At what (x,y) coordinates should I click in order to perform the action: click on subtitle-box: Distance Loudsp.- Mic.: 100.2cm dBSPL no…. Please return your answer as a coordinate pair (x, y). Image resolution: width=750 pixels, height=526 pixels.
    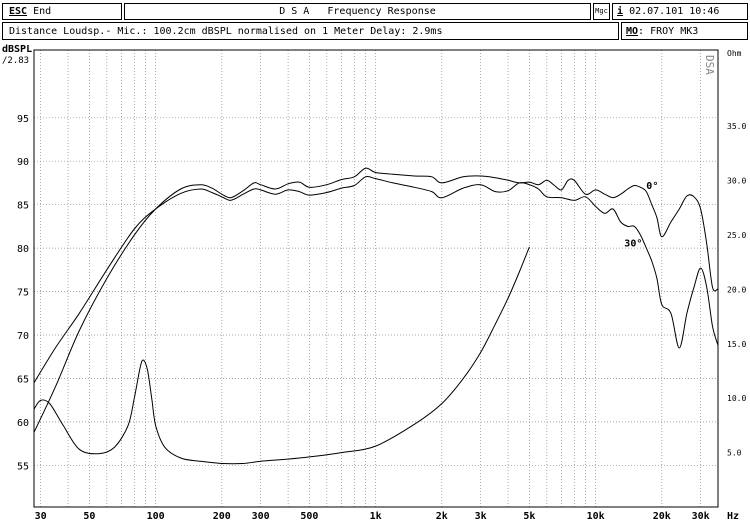
    Looking at the image, I should click on (310, 31).